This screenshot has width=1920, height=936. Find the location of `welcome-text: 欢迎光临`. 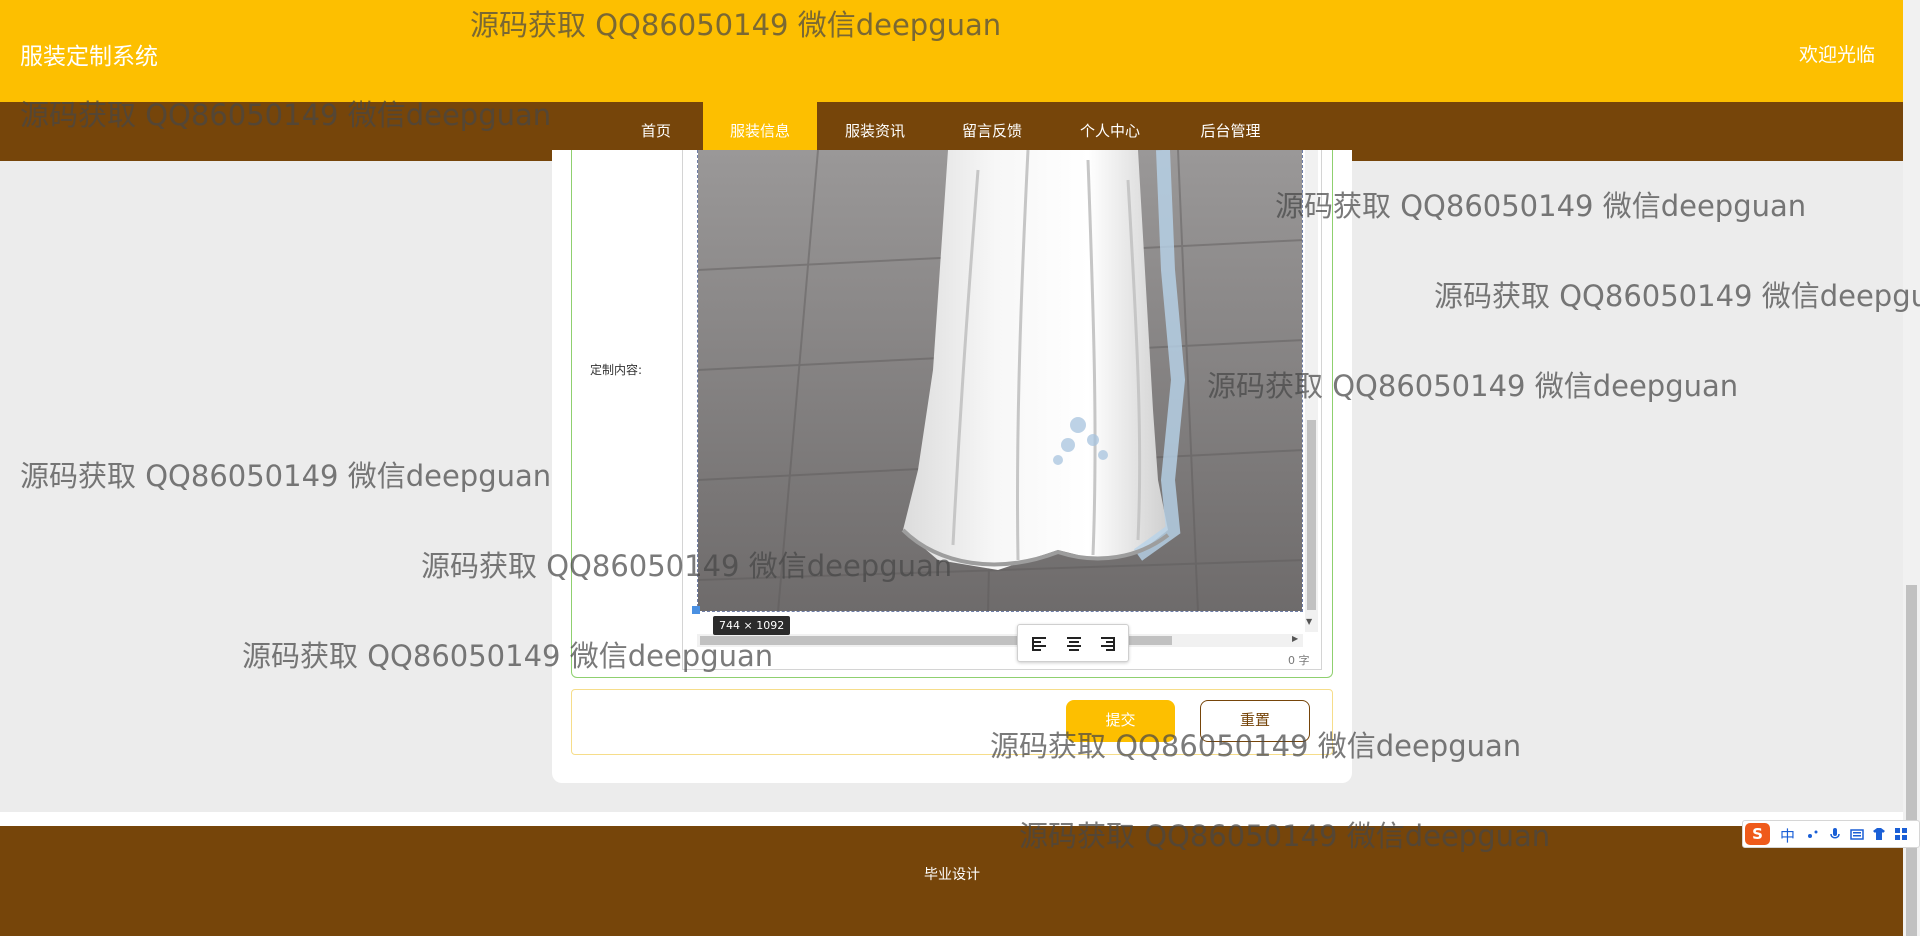

welcome-text: 欢迎光临 is located at coordinates (1836, 55).